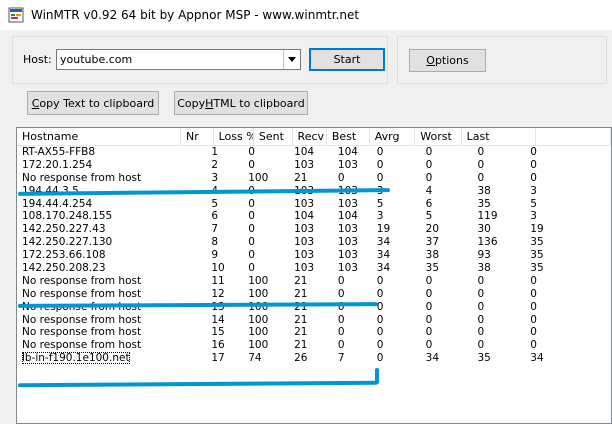 Image resolution: width=612 pixels, height=424 pixels. Describe the element at coordinates (438, 137) in the screenshot. I see `column-header-worst: Worst` at that location.